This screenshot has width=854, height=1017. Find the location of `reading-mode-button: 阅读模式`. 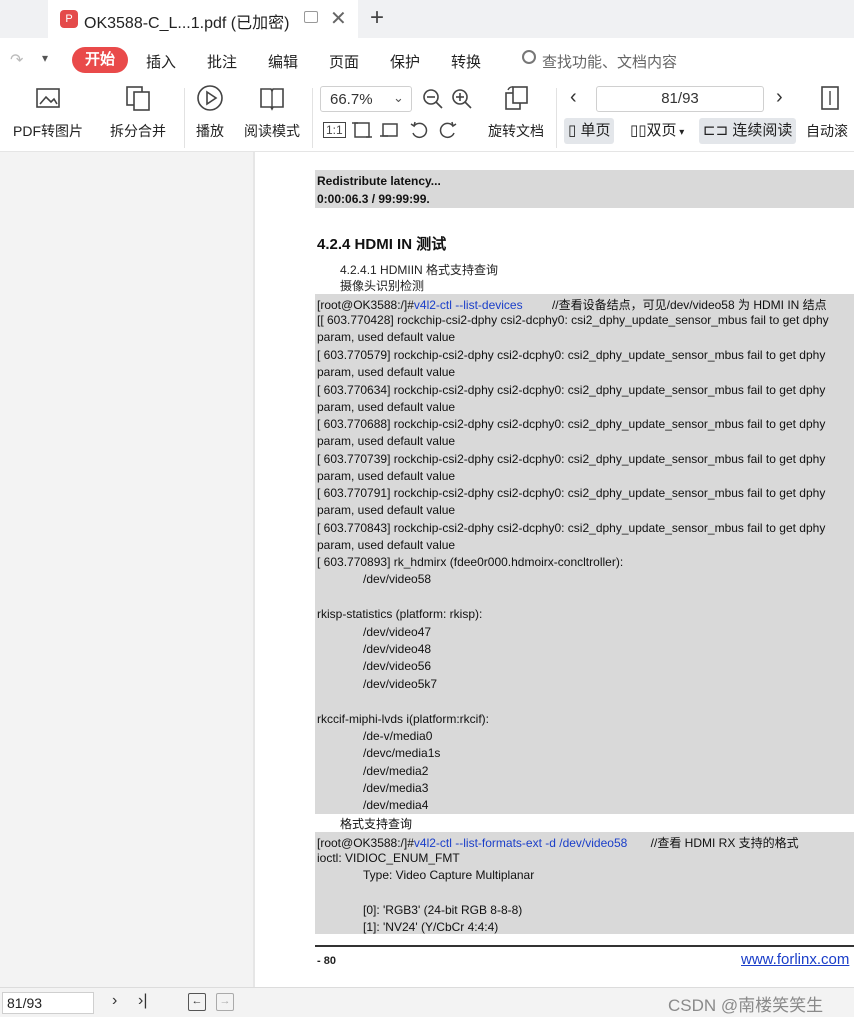

reading-mode-button: 阅读模式 is located at coordinates (272, 112).